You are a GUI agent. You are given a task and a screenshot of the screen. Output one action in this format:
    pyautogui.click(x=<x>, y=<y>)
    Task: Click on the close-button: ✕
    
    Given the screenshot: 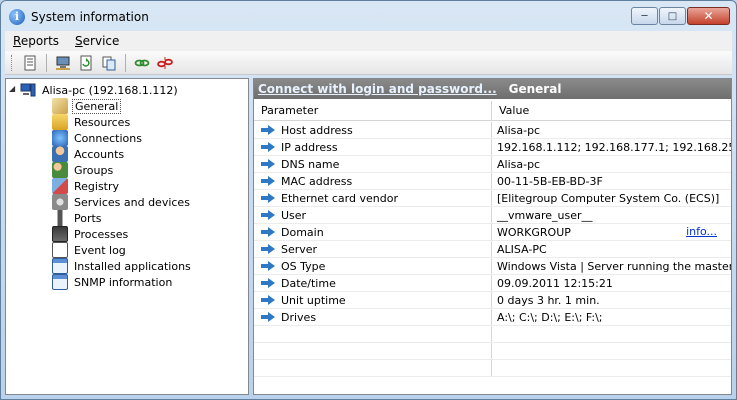 What is the action you would take?
    pyautogui.click(x=708, y=16)
    